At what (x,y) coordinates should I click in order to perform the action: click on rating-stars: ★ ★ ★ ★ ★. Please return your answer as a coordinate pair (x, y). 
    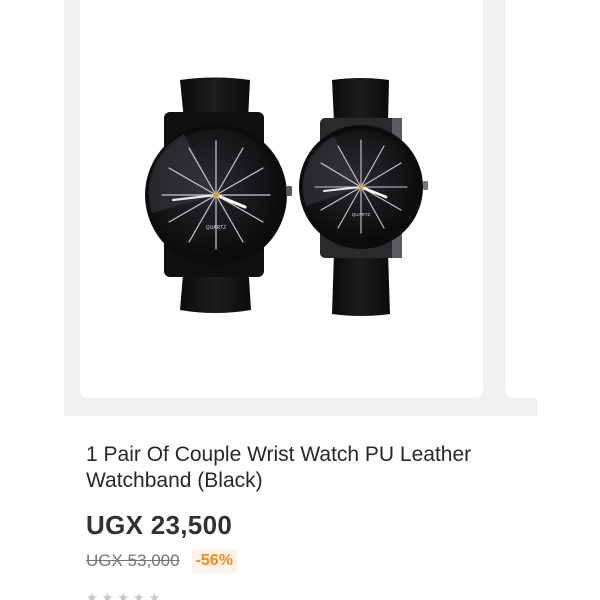
    Looking at the image, I should click on (123, 595).